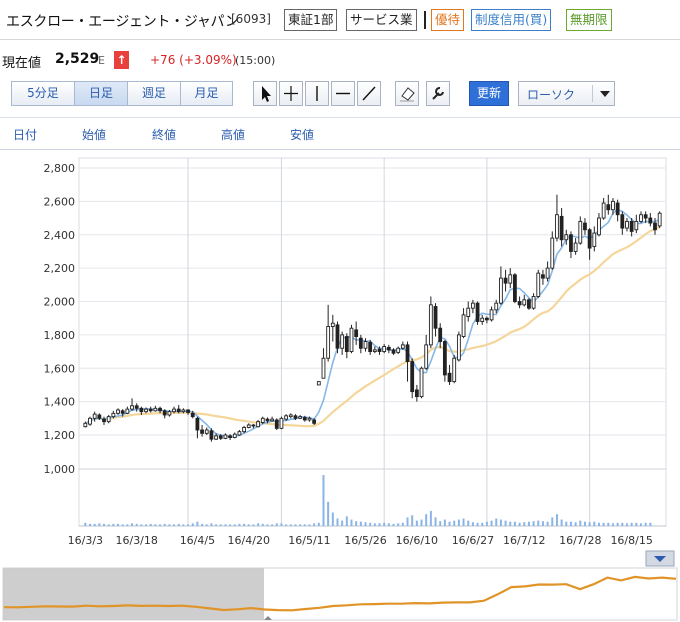  Describe the element at coordinates (340, 585) in the screenshot. I see `range-navigator` at that location.